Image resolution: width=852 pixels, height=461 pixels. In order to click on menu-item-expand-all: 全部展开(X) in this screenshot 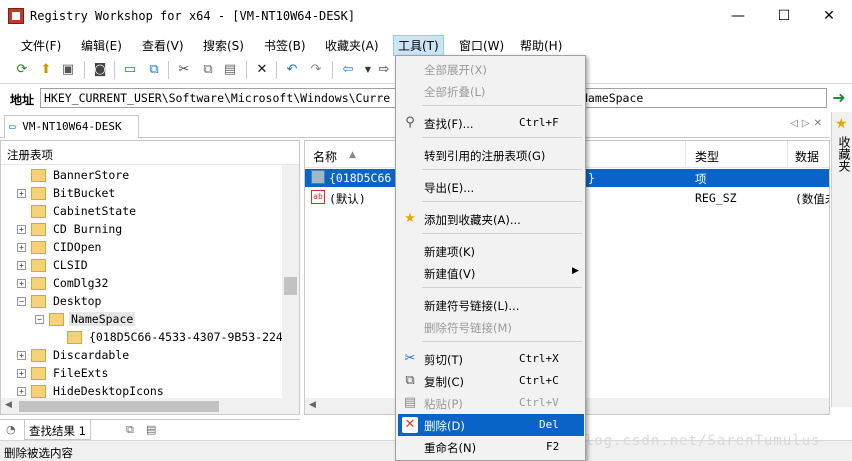, I will do `click(491, 69)`.